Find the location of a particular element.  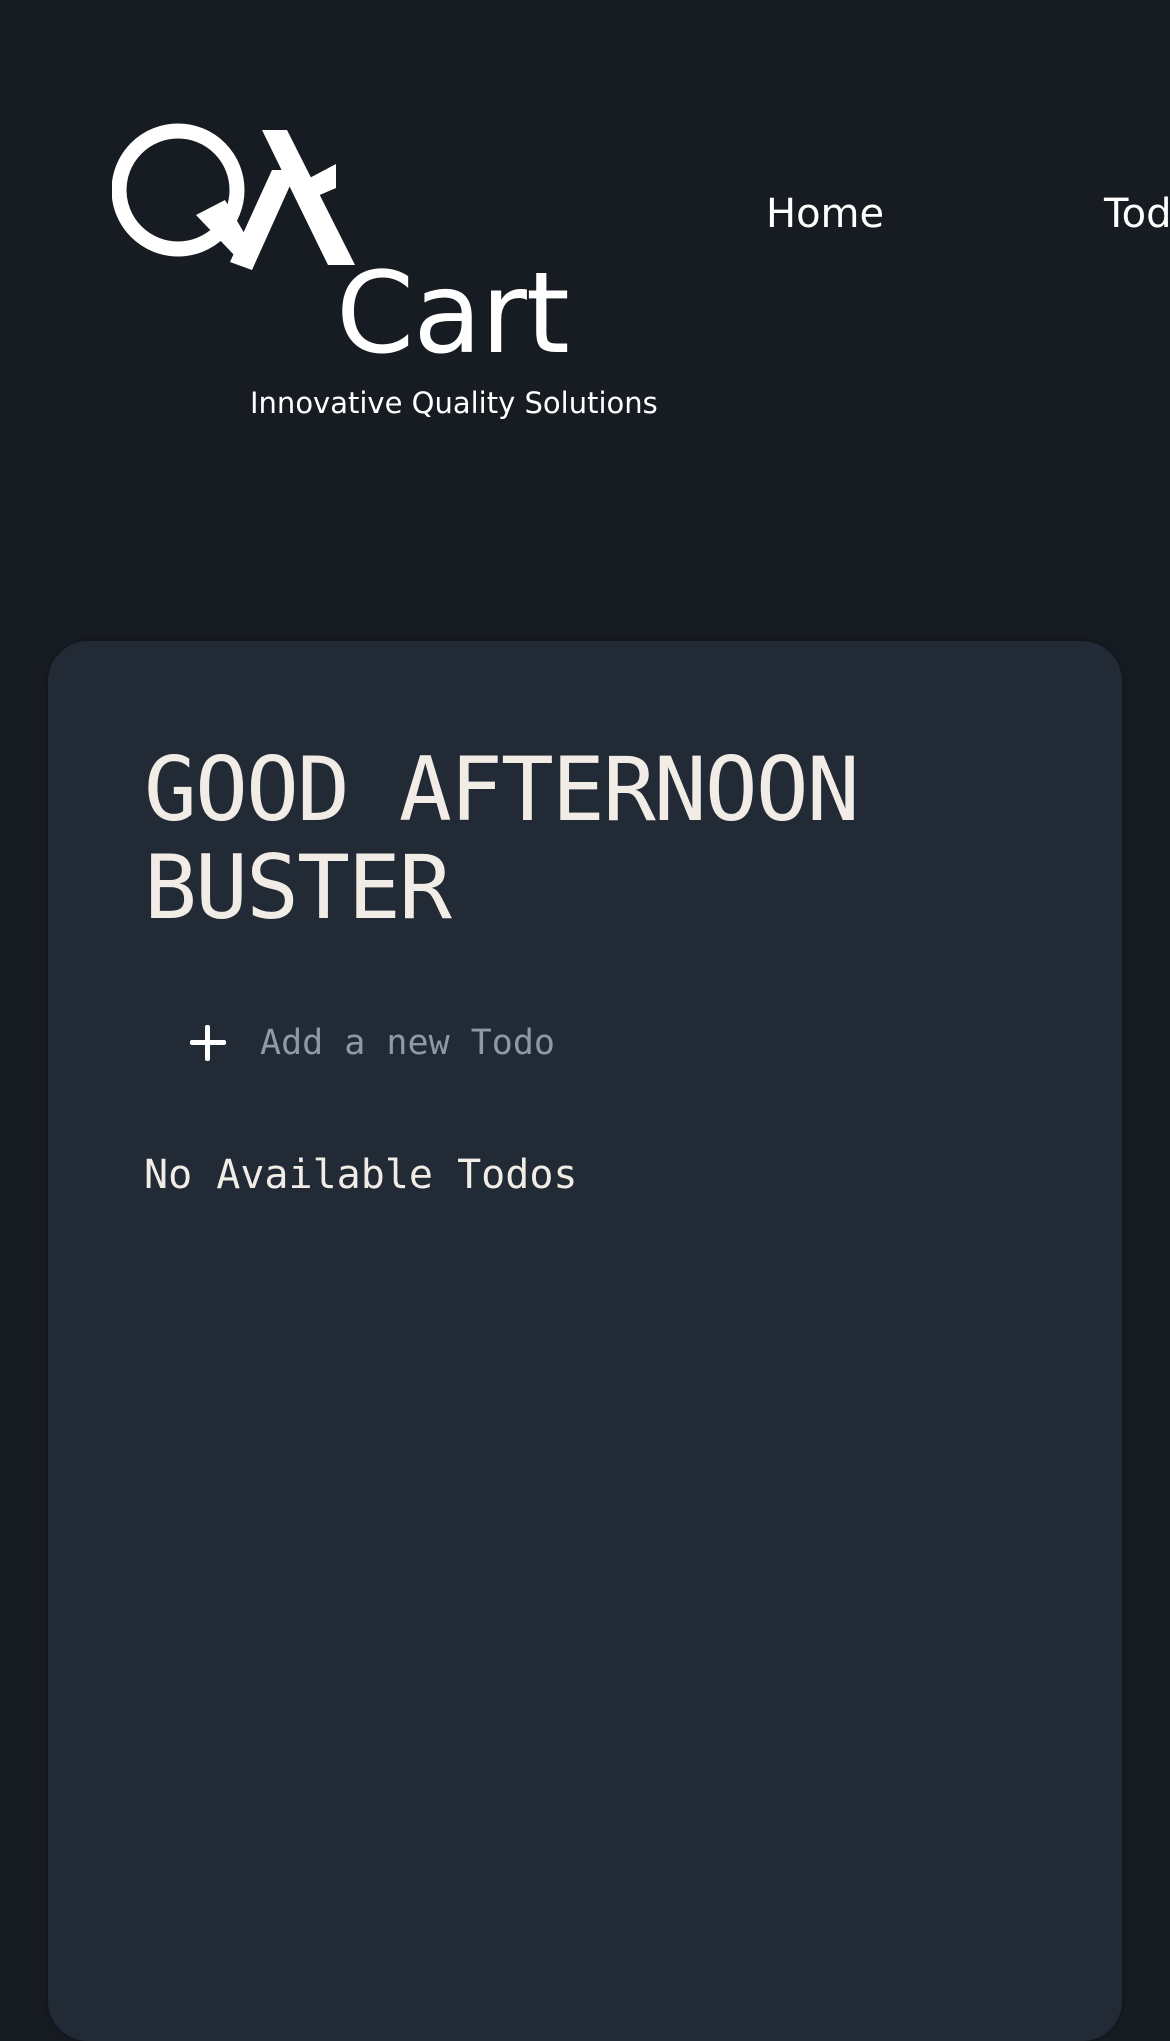

new-todo-input is located at coordinates (540, 1043).